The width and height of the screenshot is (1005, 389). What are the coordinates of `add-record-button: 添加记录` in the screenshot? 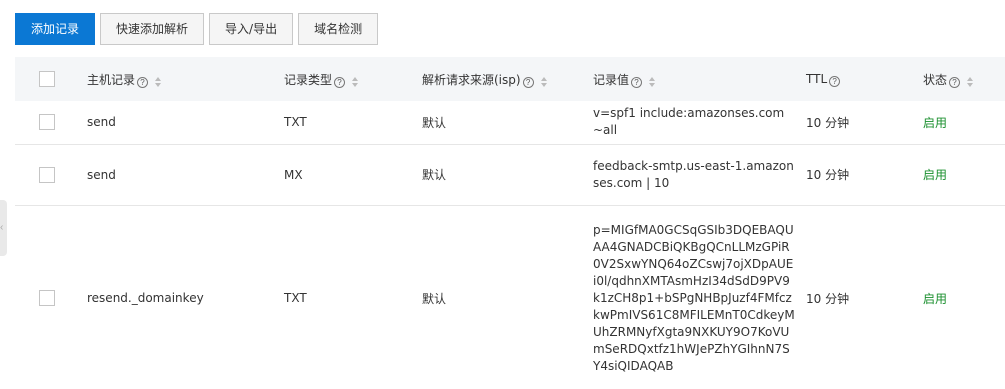 It's located at (55, 29).